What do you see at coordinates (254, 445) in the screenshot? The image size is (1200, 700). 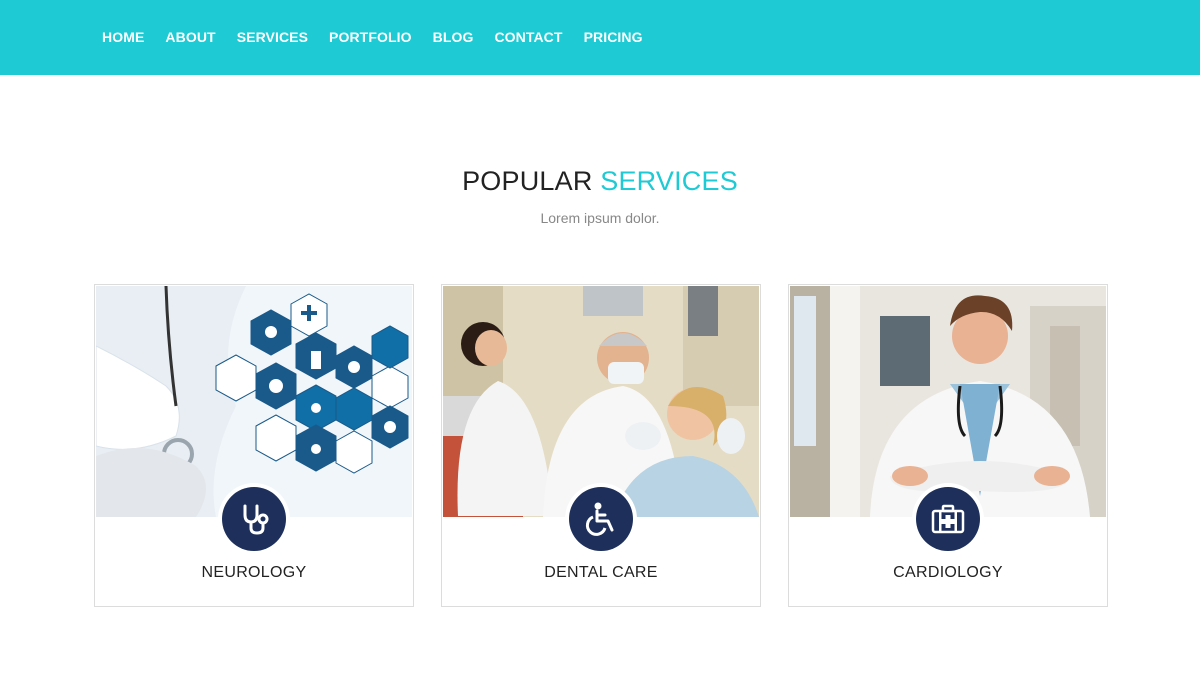 I see `service-card-neurology: NEUROLOGY` at bounding box center [254, 445].